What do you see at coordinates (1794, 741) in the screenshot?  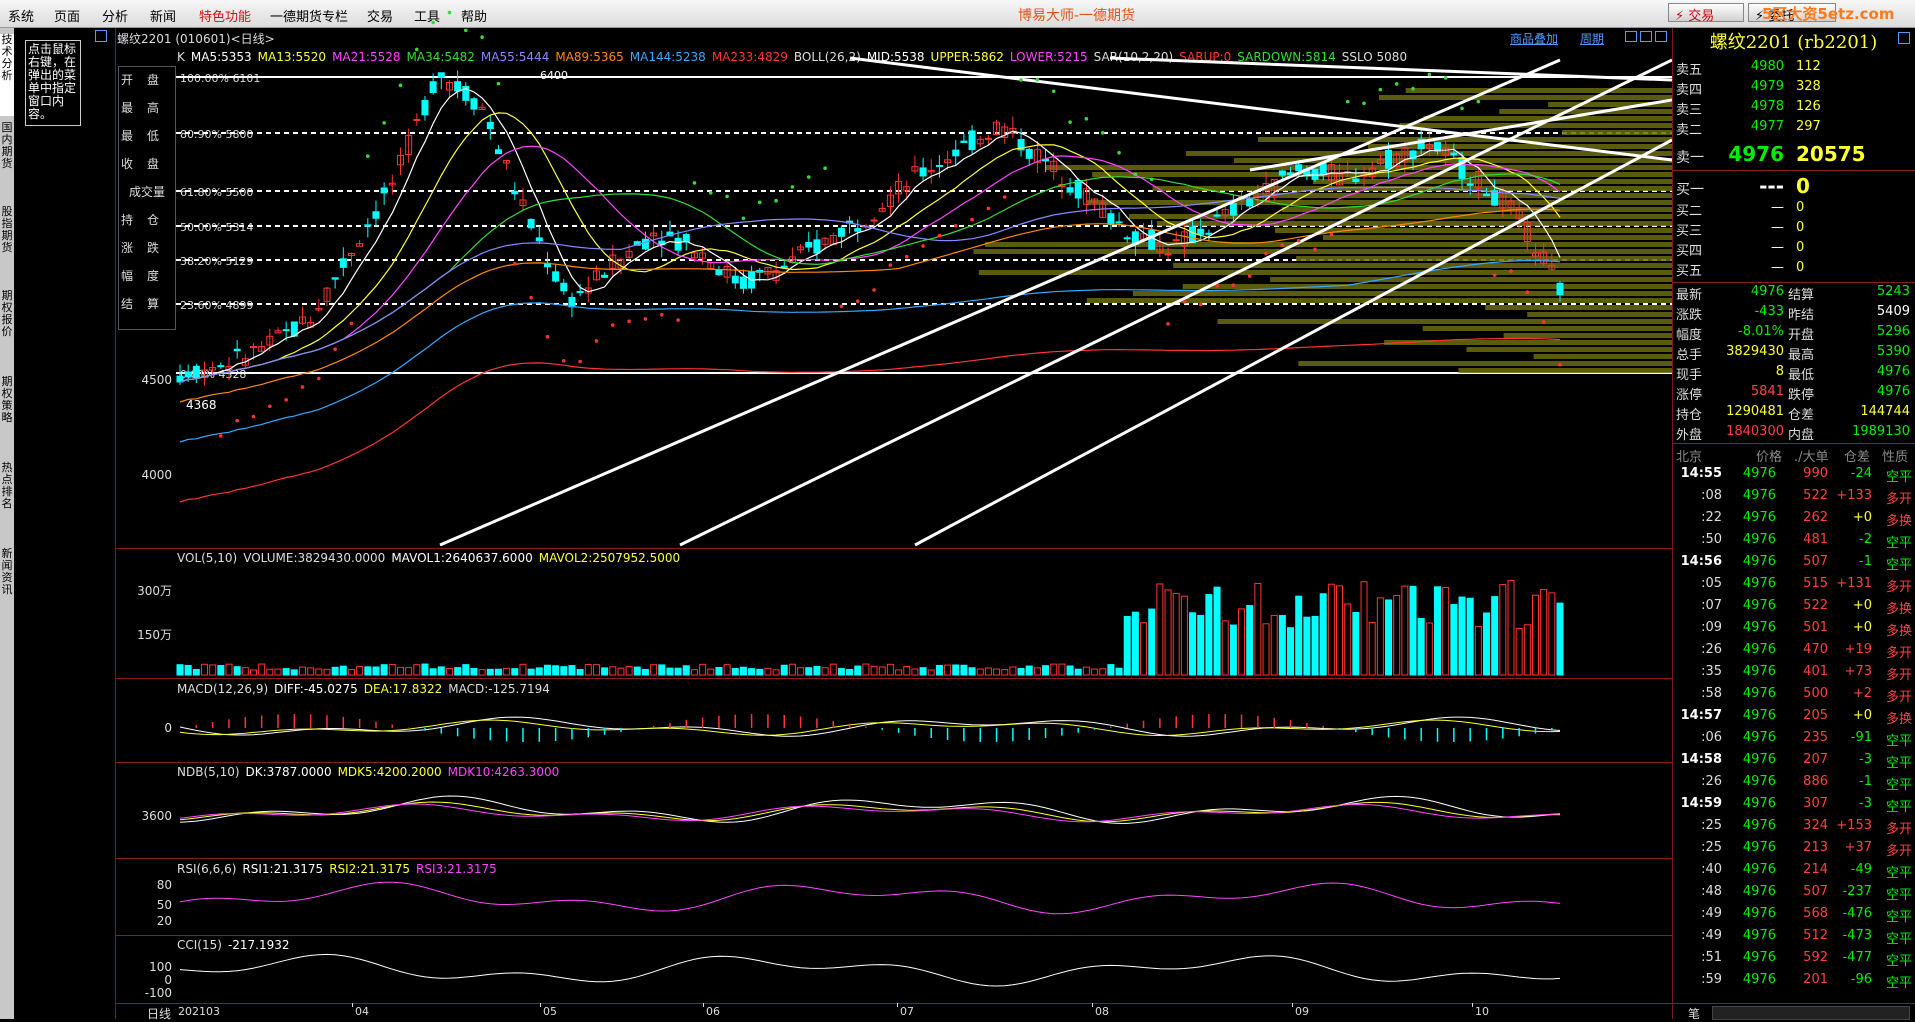 I see `tick-row: :06 4976 235 -91 空平` at bounding box center [1794, 741].